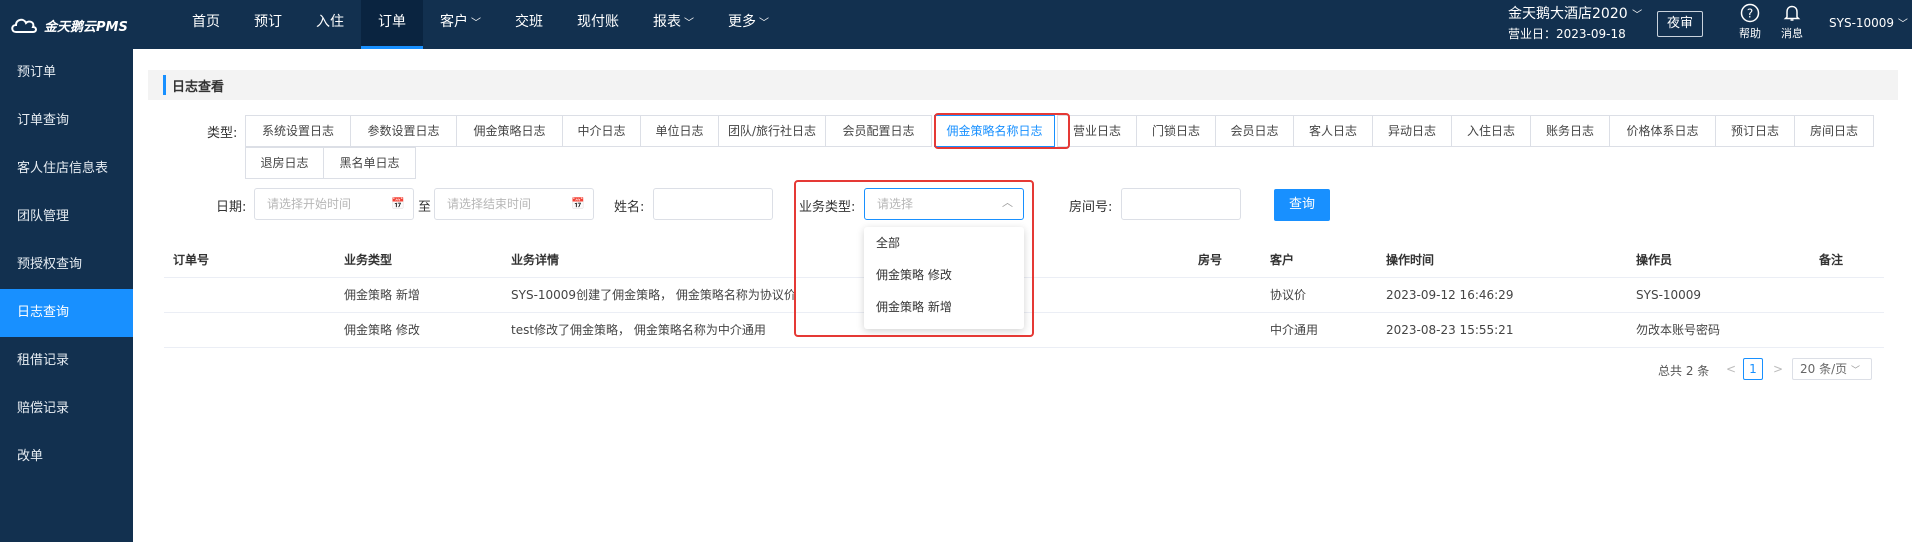 This screenshot has width=1912, height=542. I want to click on col-remark: 备注, so click(1831, 260).